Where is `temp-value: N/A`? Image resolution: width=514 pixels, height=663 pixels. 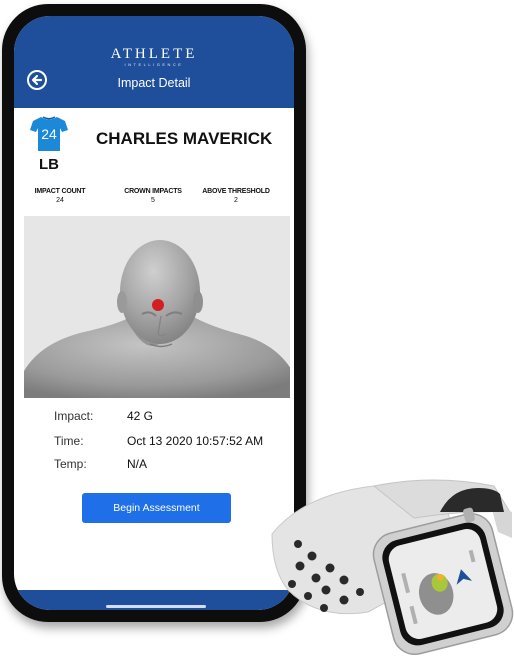 temp-value: N/A is located at coordinates (137, 464).